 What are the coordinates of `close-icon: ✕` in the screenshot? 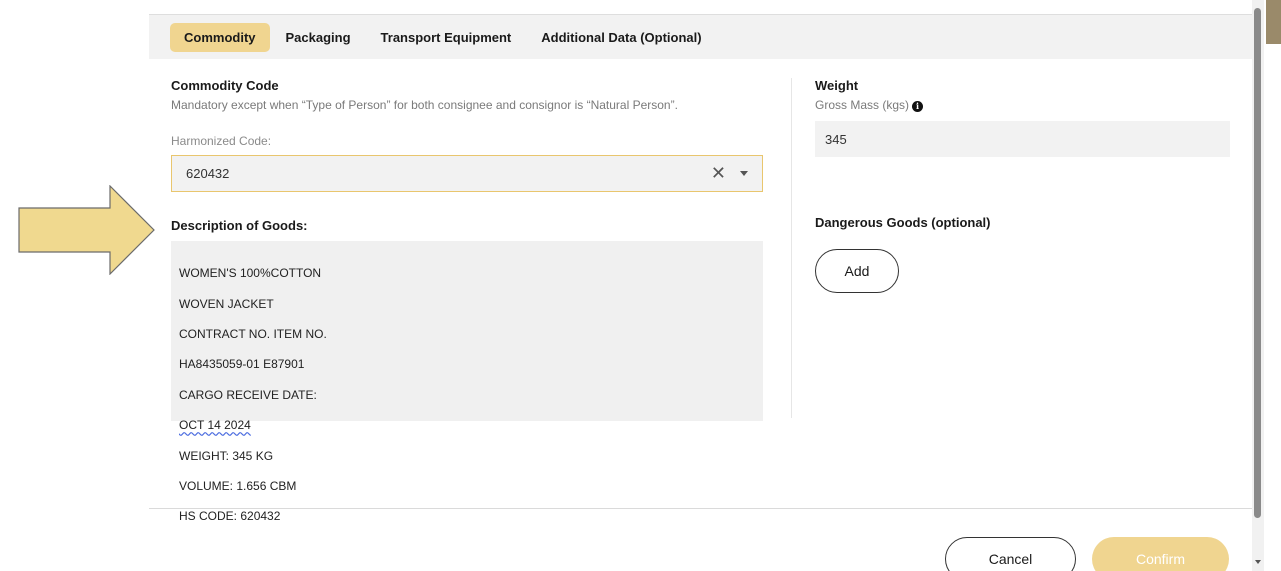 It's located at (718, 173).